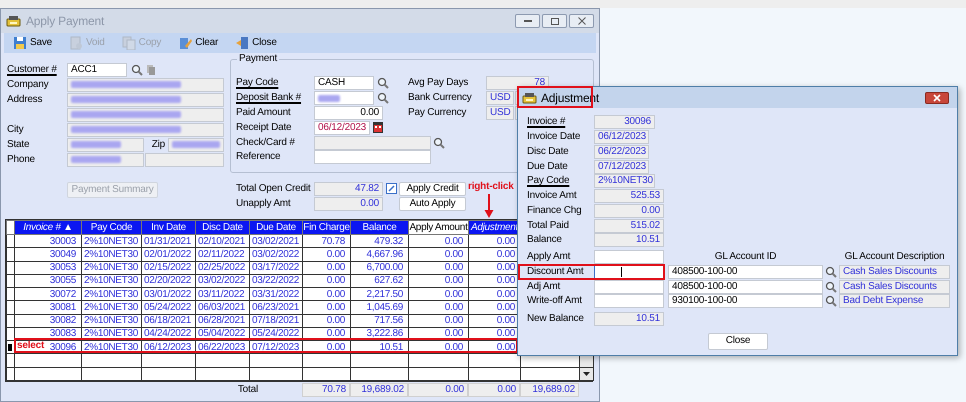  Describe the element at coordinates (348, 189) in the screenshot. I see `readonly-field: 47.82` at that location.